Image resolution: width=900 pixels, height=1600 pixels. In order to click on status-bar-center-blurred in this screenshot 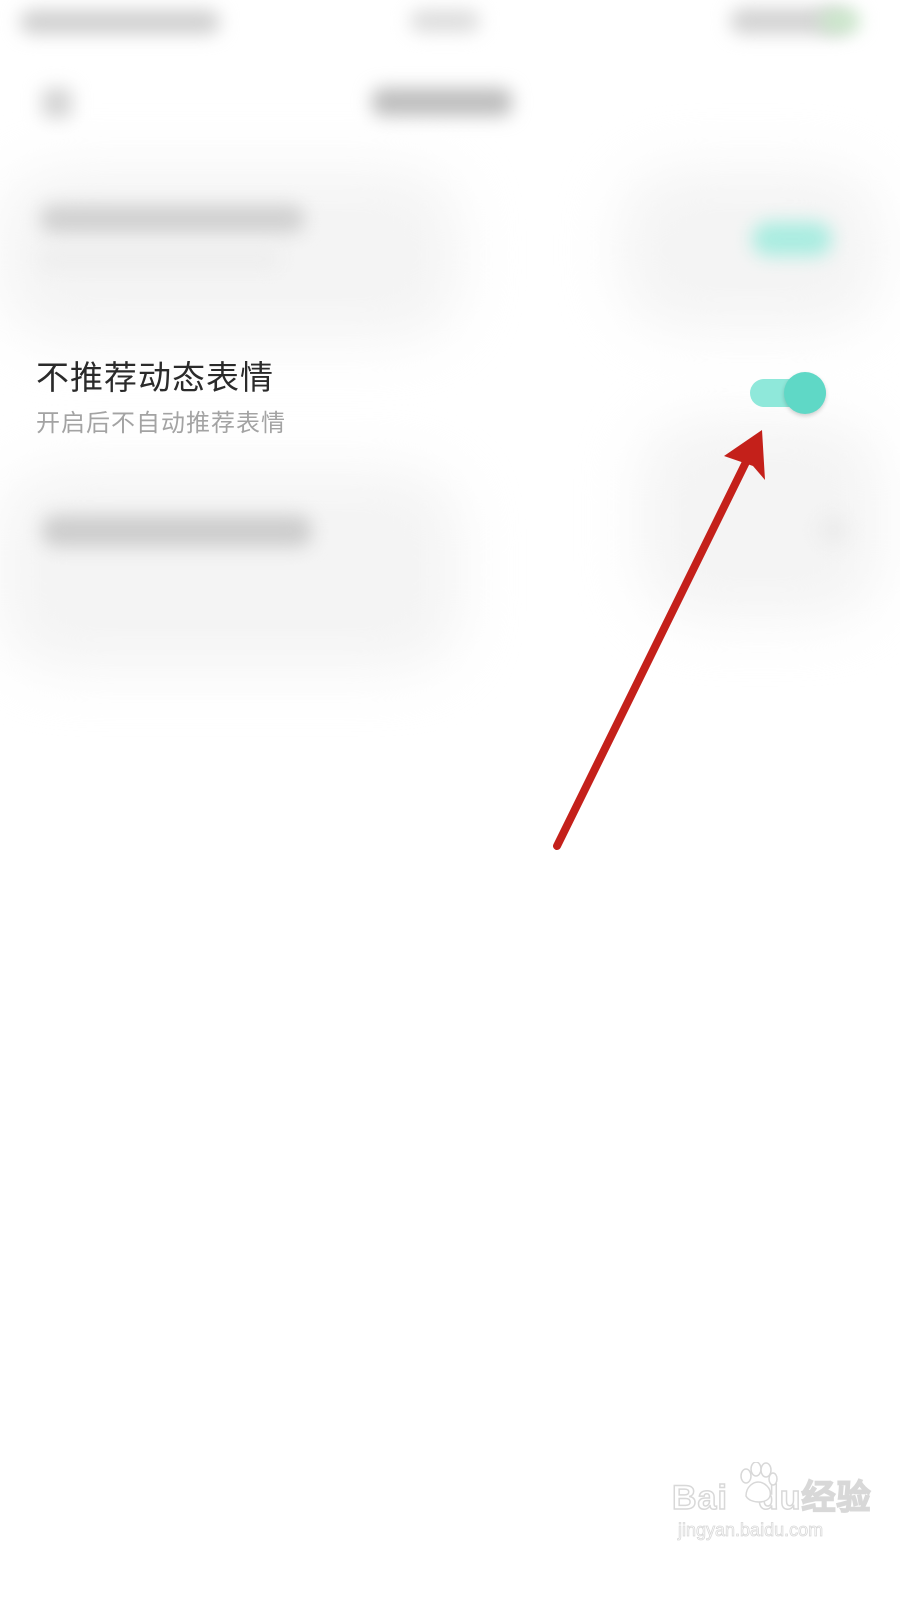, I will do `click(445, 21)`.